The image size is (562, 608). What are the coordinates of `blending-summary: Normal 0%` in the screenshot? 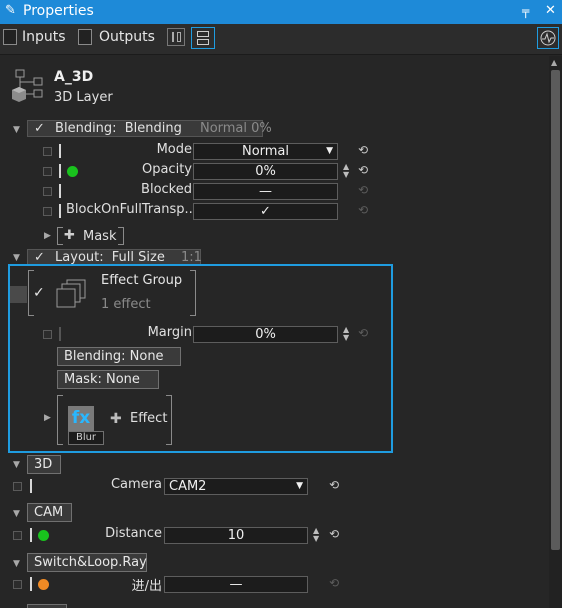 It's located at (235, 128).